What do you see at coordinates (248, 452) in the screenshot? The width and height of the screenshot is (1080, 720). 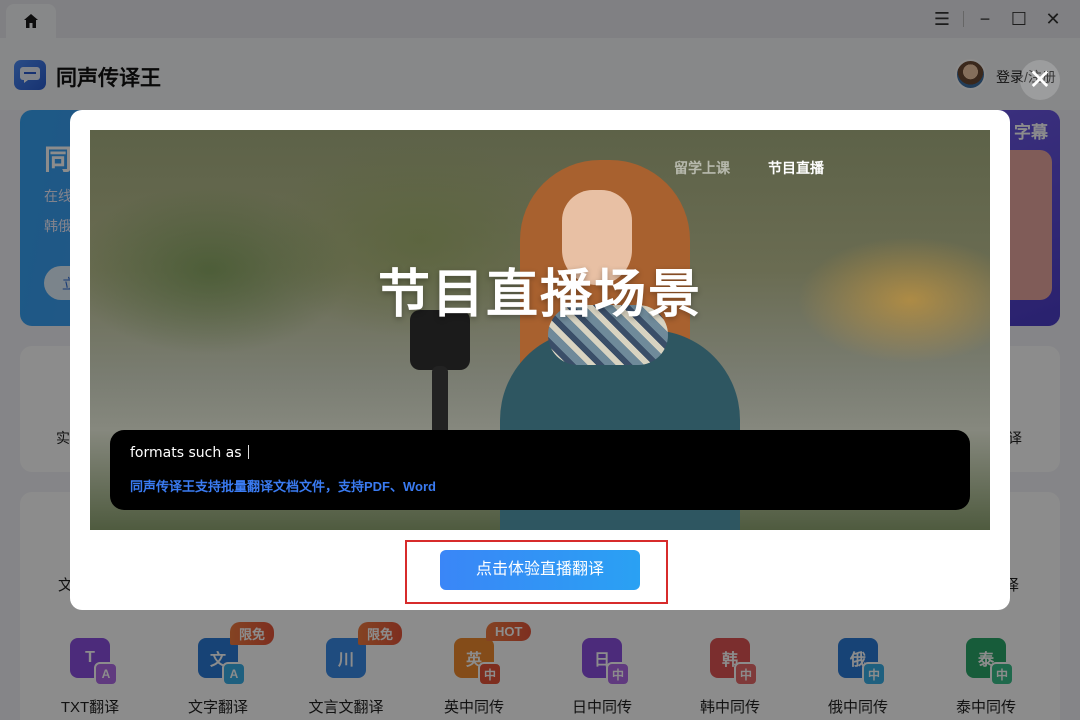 I see `text-cursor` at bounding box center [248, 452].